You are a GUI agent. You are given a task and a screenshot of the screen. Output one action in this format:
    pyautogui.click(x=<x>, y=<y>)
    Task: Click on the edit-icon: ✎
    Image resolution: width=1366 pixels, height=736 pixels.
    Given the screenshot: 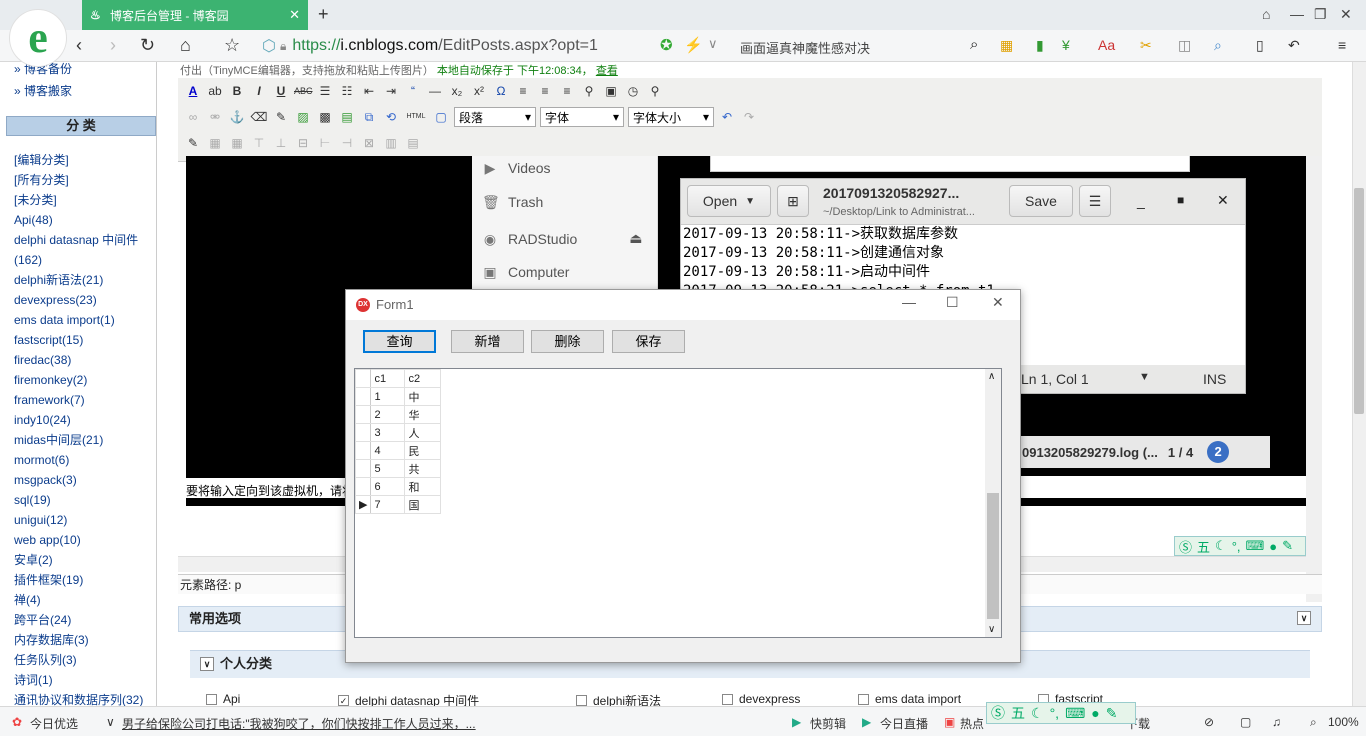 What is the action you would take?
    pyautogui.click(x=193, y=143)
    